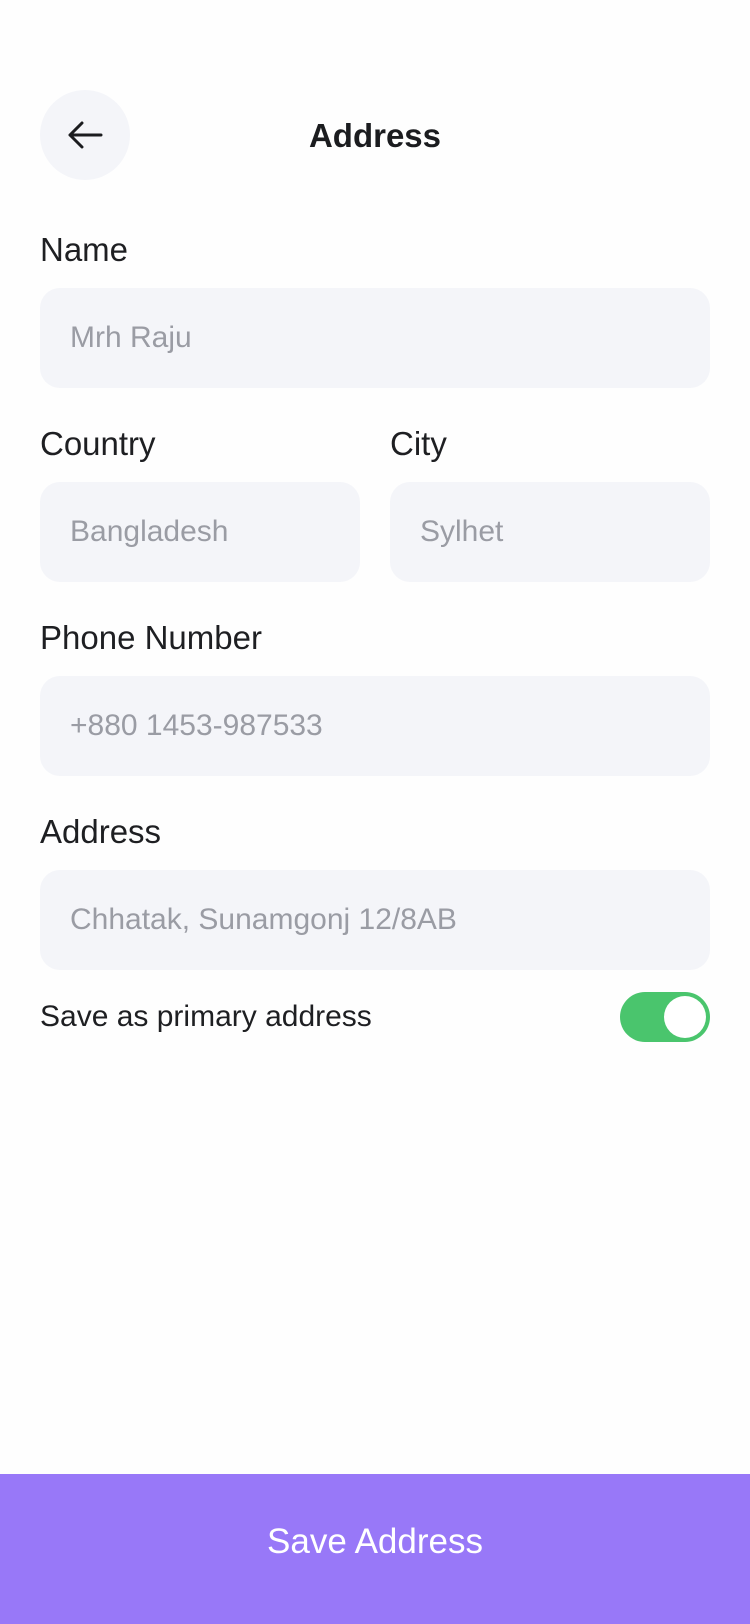 The width and height of the screenshot is (750, 1624). What do you see at coordinates (200, 532) in the screenshot?
I see `country-field: Bangladesh` at bounding box center [200, 532].